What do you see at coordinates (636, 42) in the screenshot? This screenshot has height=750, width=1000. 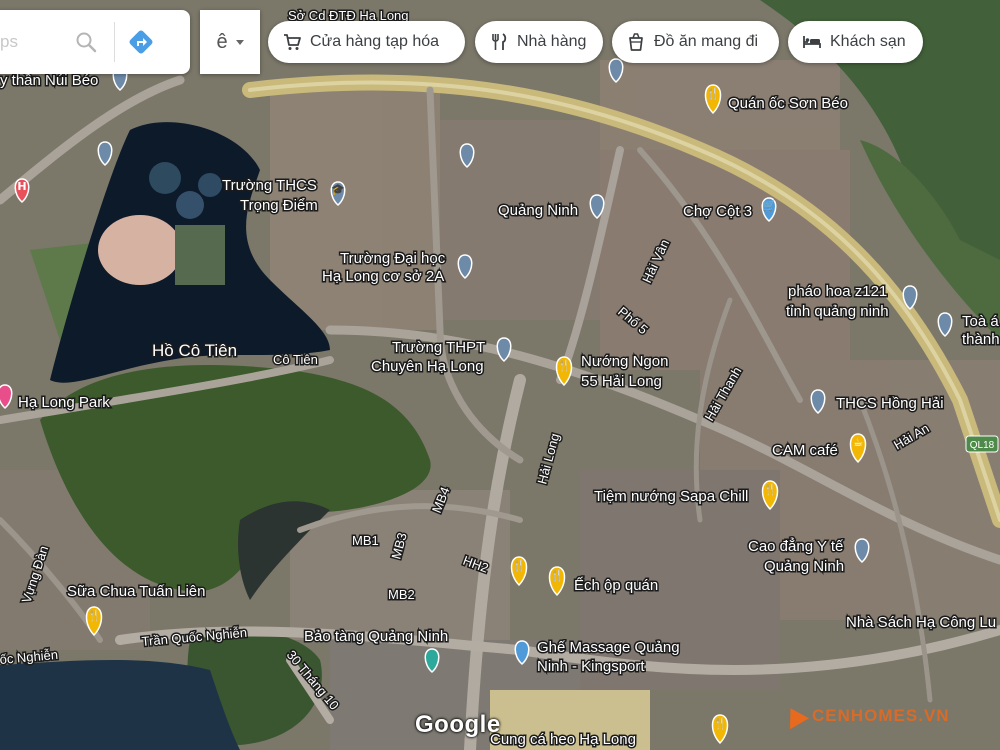 I see `takeout-icon` at bounding box center [636, 42].